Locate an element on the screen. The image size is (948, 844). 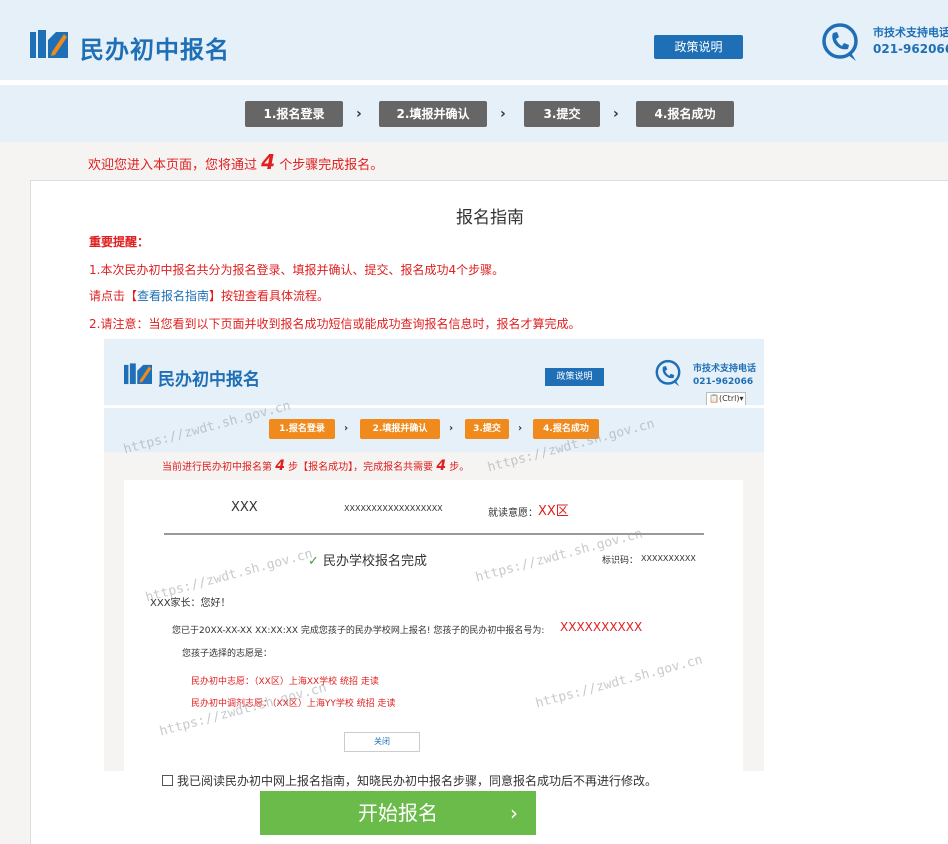
sample-logo-icon is located at coordinates (138, 374).